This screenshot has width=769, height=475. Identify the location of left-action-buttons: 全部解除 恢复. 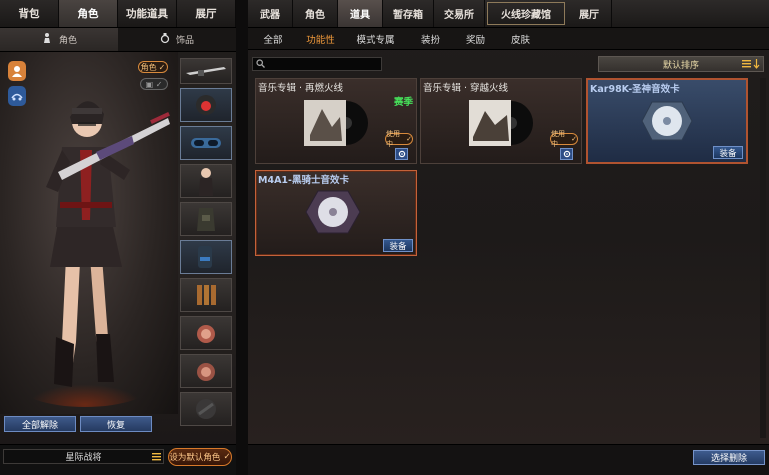
(78, 424).